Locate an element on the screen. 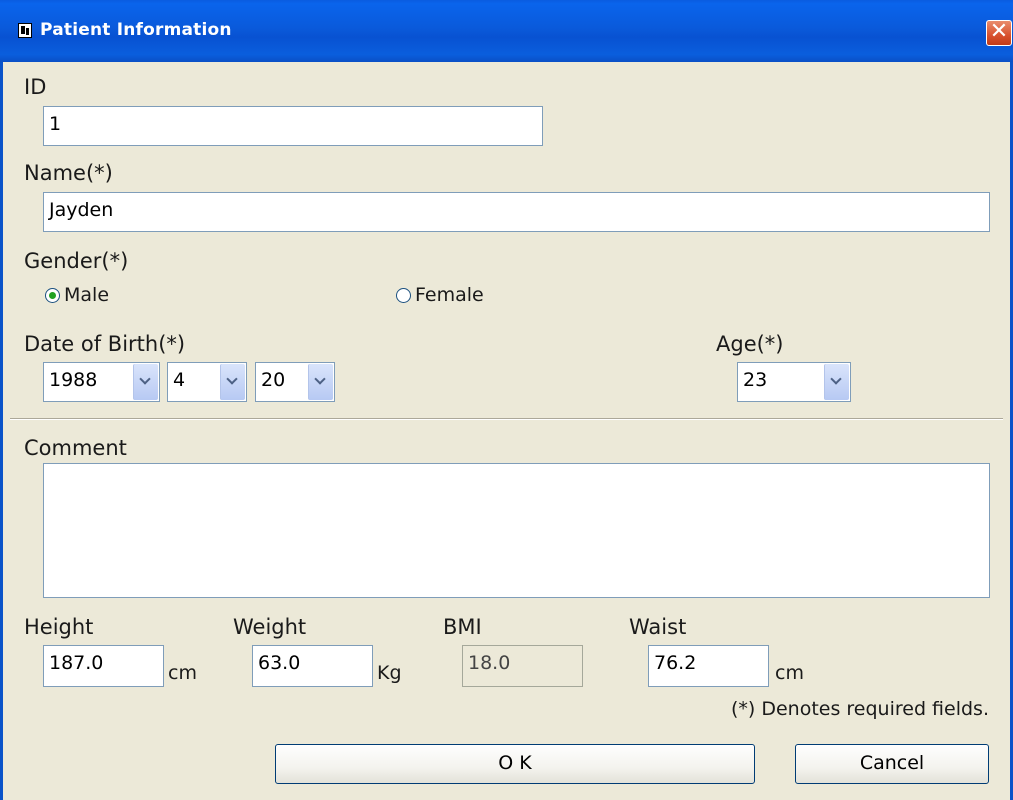 This screenshot has height=800, width=1013. close-button: ✕ is located at coordinates (999, 33).